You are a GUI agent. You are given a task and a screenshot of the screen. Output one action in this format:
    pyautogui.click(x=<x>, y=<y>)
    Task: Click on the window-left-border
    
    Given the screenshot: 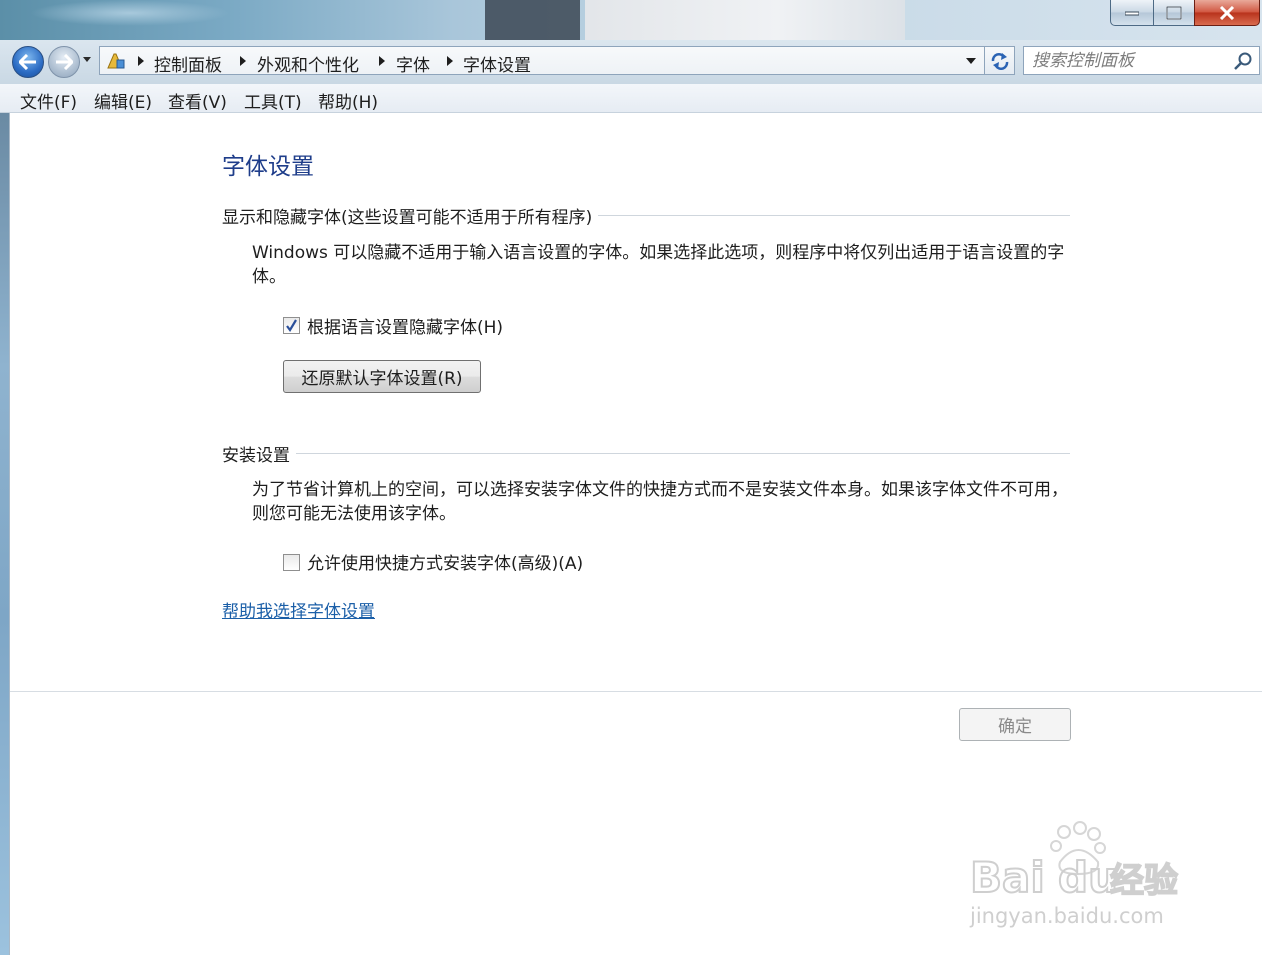 What is the action you would take?
    pyautogui.click(x=5, y=534)
    